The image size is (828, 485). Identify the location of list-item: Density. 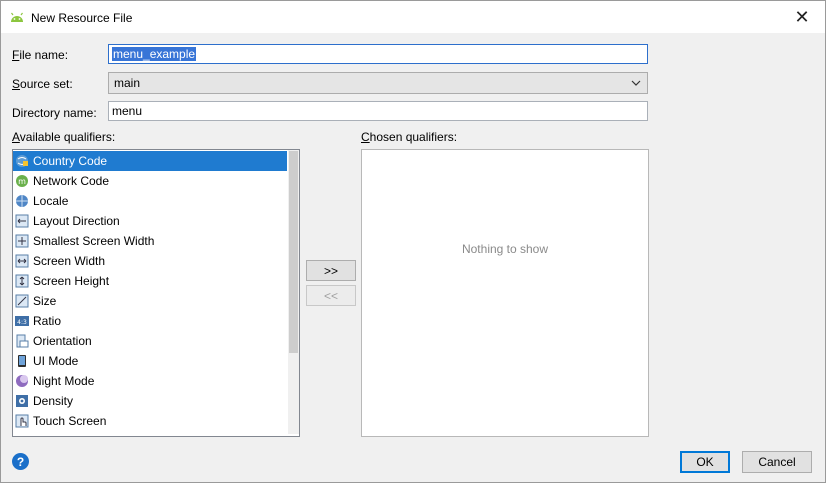
(150, 401).